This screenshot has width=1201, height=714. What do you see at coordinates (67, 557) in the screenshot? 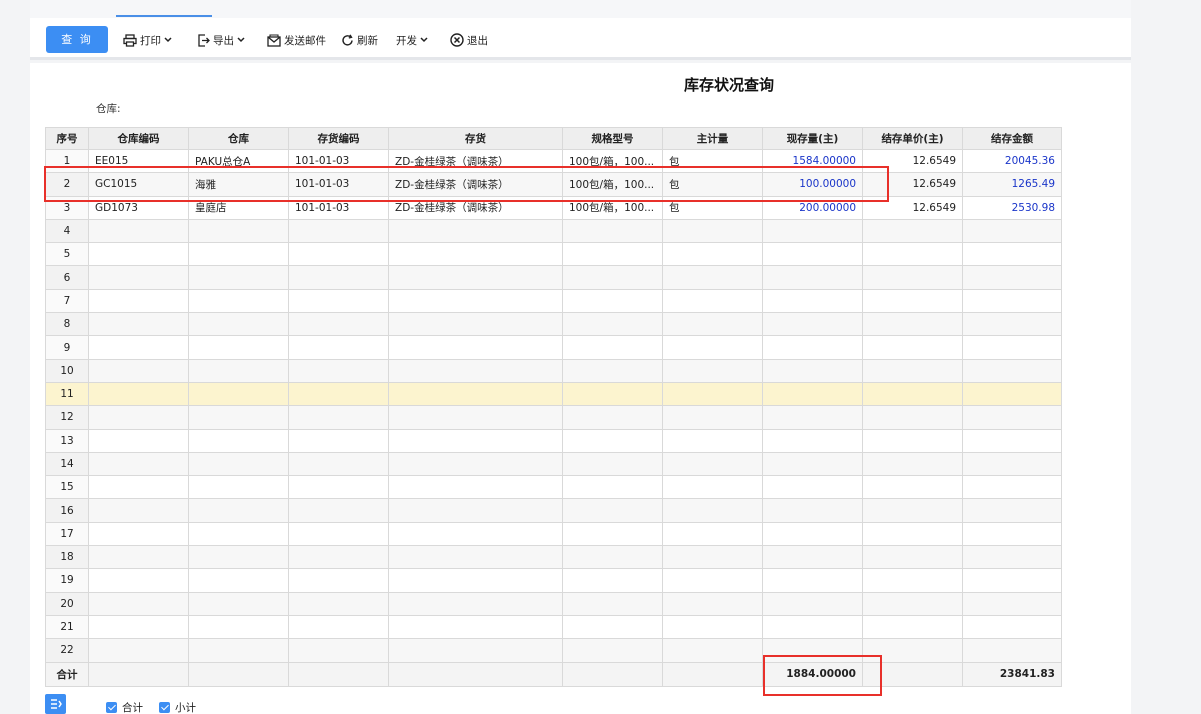
I see `row-index-cell: 18` at bounding box center [67, 557].